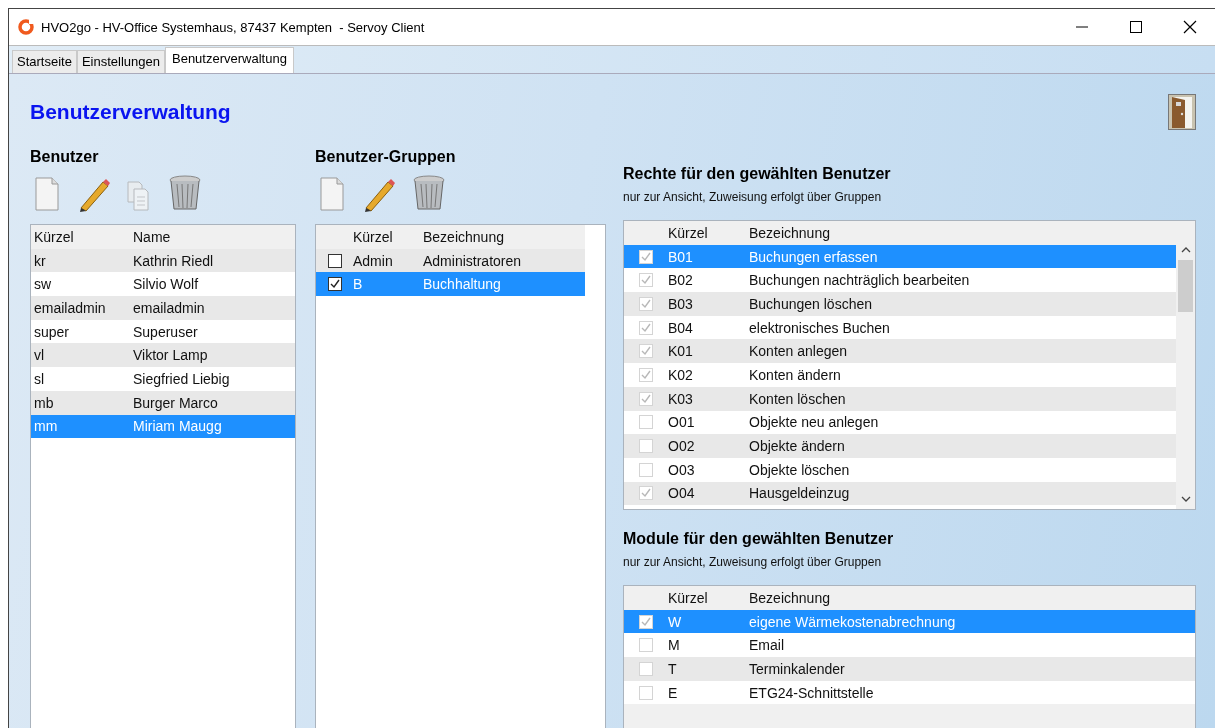 This screenshot has width=1215, height=728. What do you see at coordinates (44, 402) in the screenshot?
I see `table-cell-text: mb` at bounding box center [44, 402].